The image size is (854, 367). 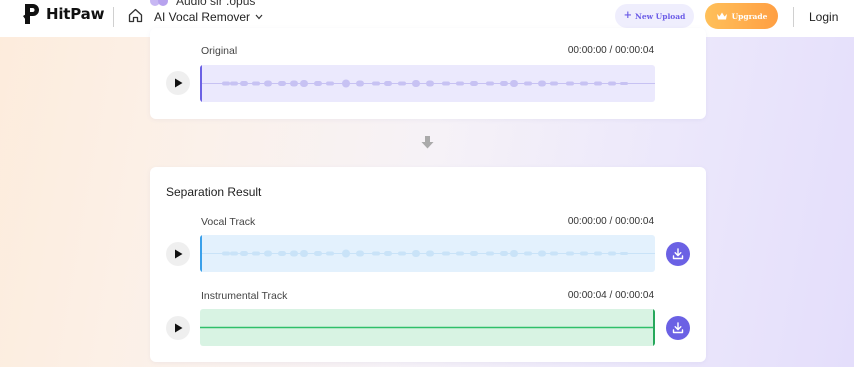 I want to click on home-icon, so click(x=135, y=15).